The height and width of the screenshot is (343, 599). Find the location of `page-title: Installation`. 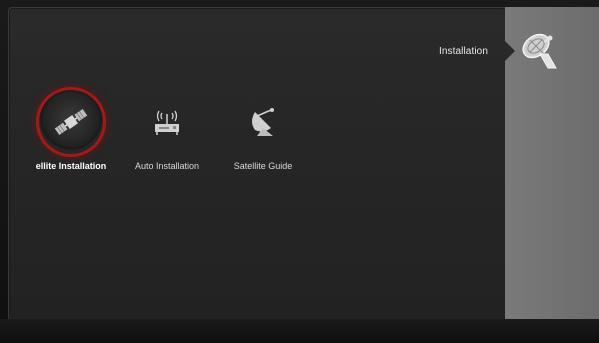

page-title: Installation is located at coordinates (463, 51).